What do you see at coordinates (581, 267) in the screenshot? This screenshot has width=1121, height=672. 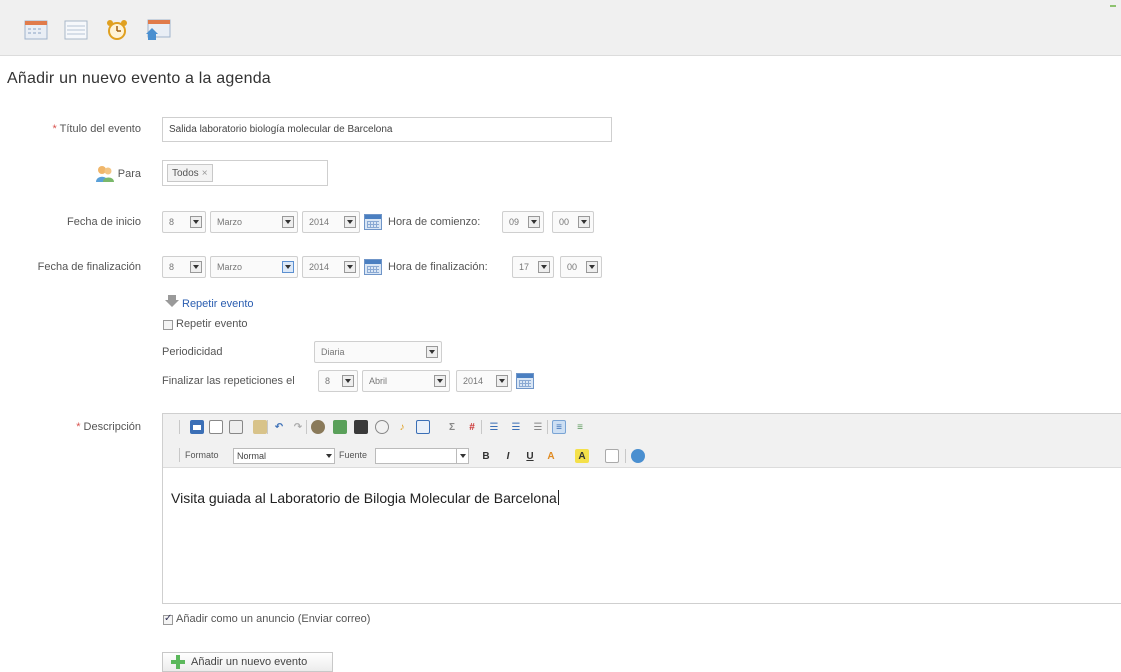 I see `end-minute-select: 00` at bounding box center [581, 267].